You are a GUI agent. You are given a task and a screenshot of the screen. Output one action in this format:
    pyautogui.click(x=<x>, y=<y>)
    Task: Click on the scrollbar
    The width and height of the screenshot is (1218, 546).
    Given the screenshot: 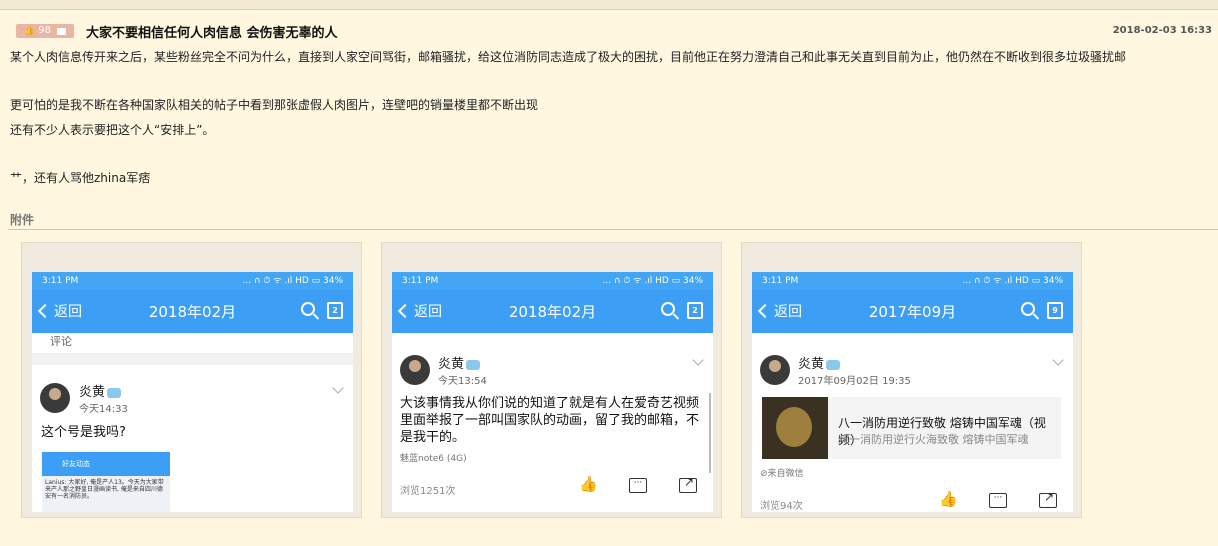 What is the action you would take?
    pyautogui.click(x=710, y=433)
    